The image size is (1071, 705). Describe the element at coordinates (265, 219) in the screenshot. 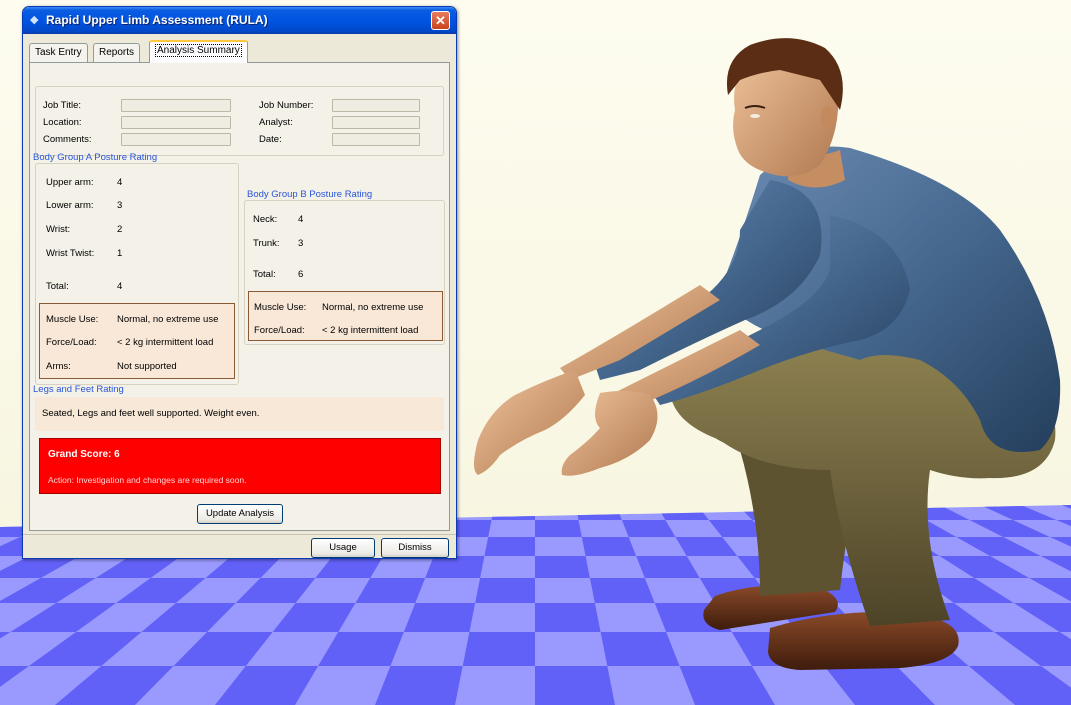

I see `neck-label: Neck:` at that location.